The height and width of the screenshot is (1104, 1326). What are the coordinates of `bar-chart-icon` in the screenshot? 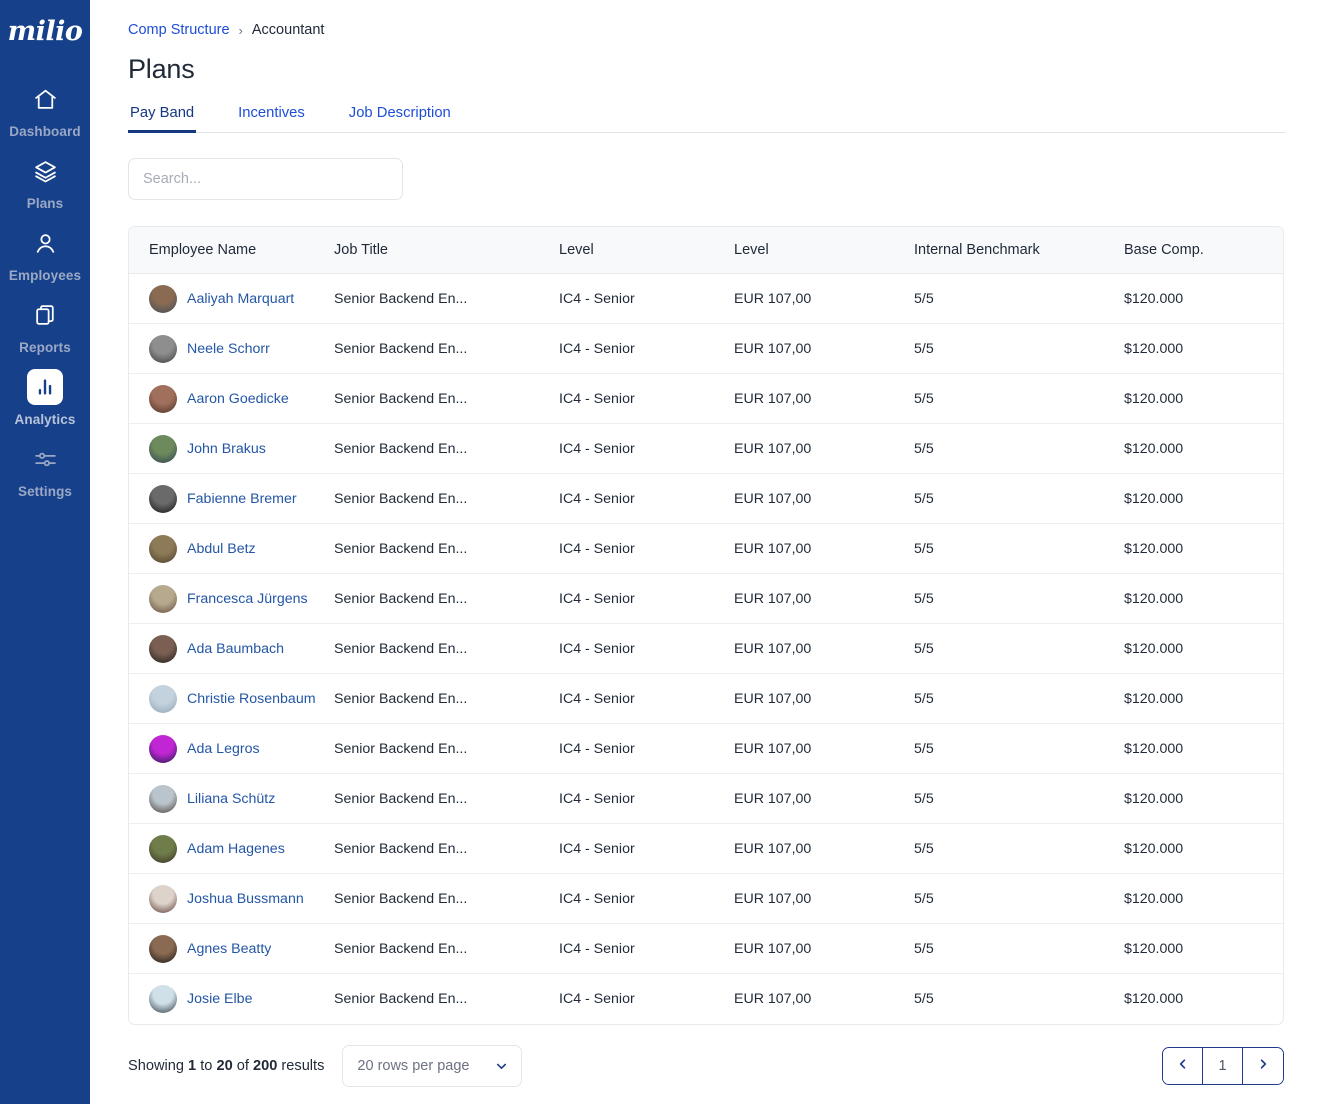 It's located at (45, 387).